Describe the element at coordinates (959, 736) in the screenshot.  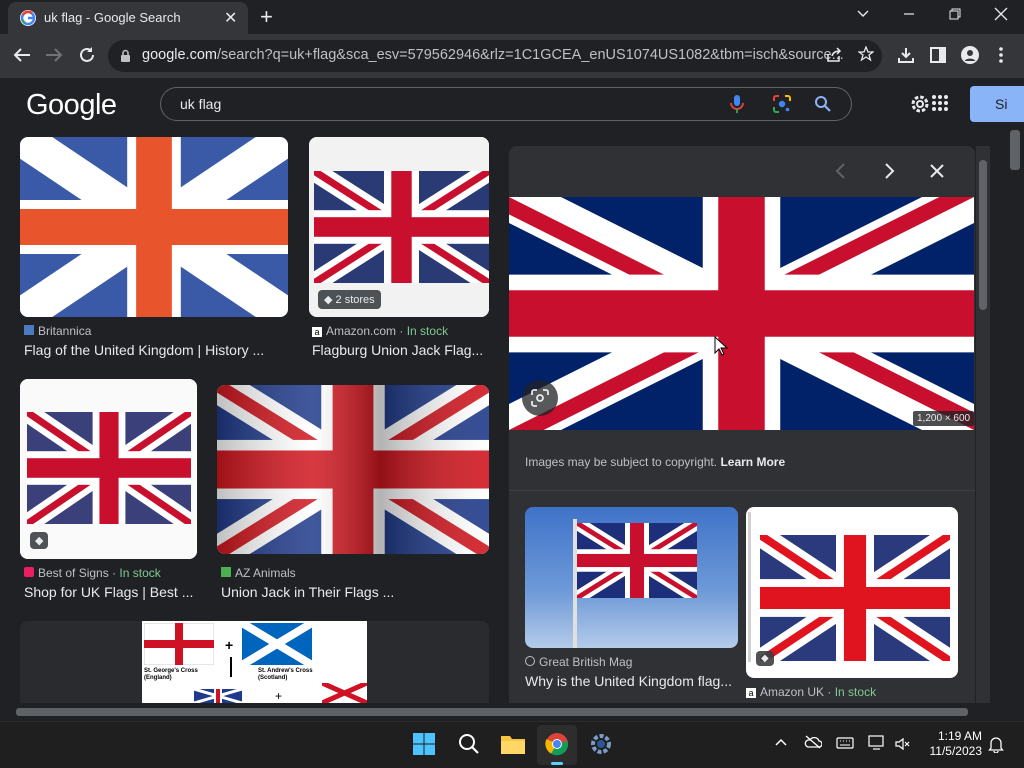
I see `clock-time: 1:19 AM` at that location.